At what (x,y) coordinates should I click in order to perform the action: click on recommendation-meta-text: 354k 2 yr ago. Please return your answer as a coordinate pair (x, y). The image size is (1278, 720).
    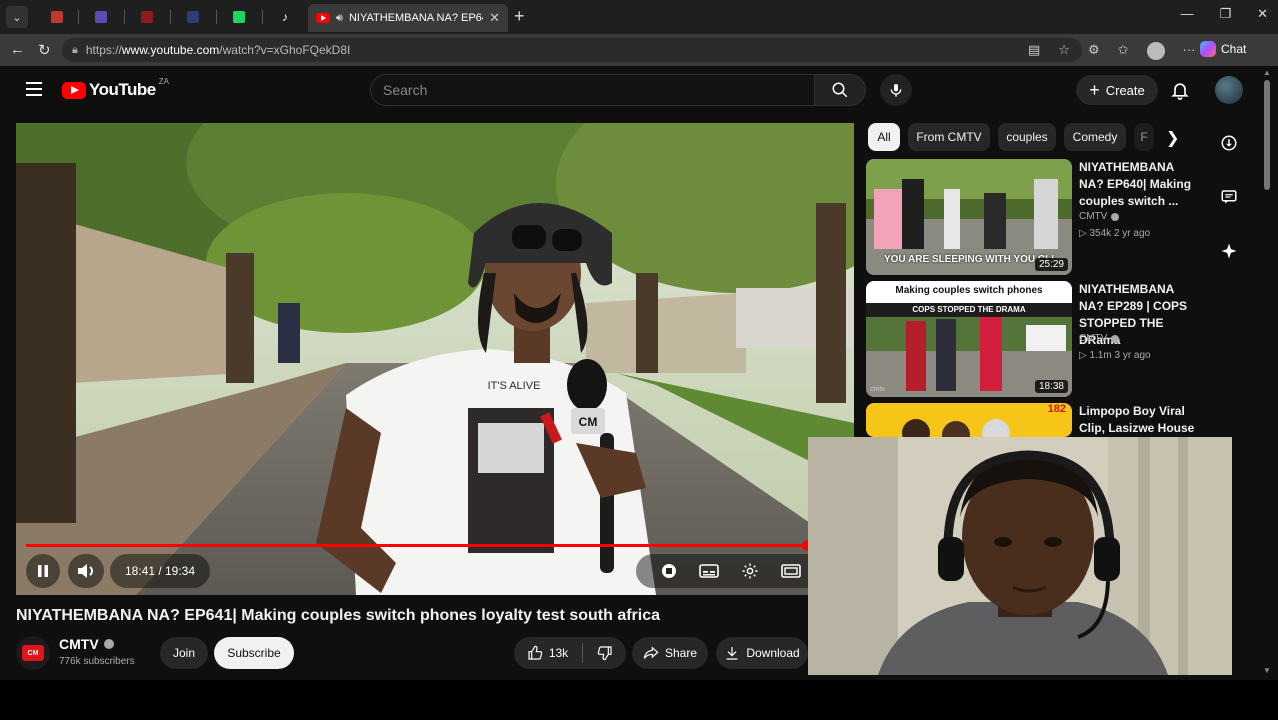
    Looking at the image, I should click on (1120, 233).